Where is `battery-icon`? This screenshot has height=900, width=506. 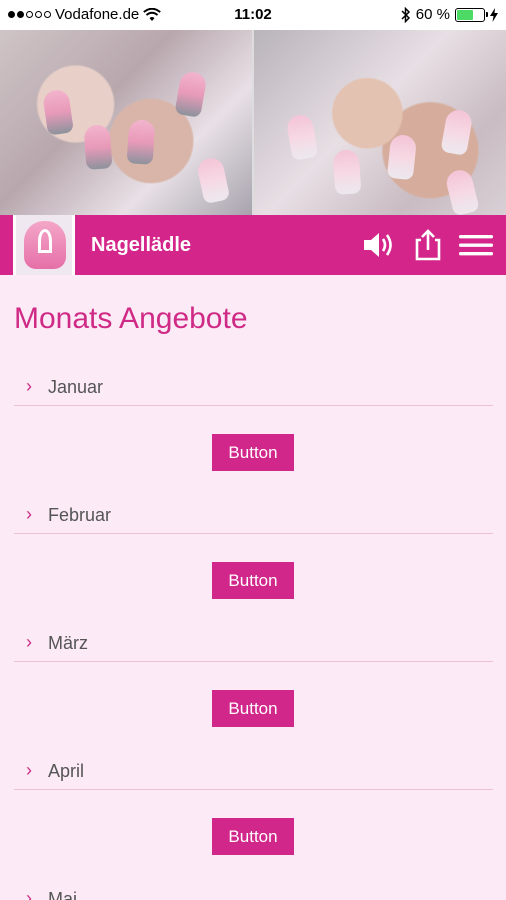 battery-icon is located at coordinates (471, 14).